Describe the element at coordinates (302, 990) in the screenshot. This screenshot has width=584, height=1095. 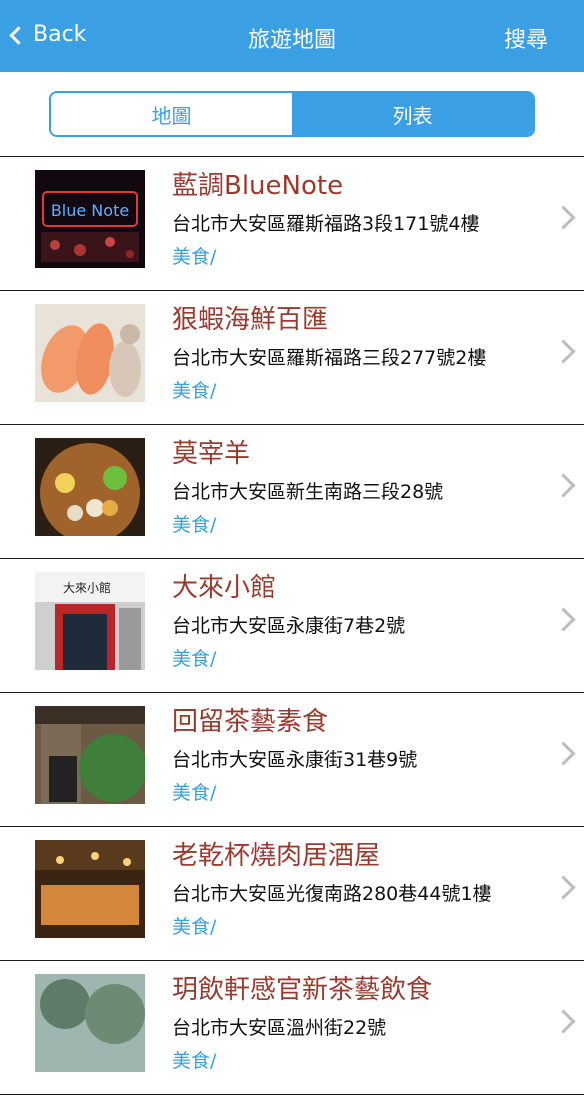
I see `place-name: 玥飲軒感官新茶藝飲食` at that location.